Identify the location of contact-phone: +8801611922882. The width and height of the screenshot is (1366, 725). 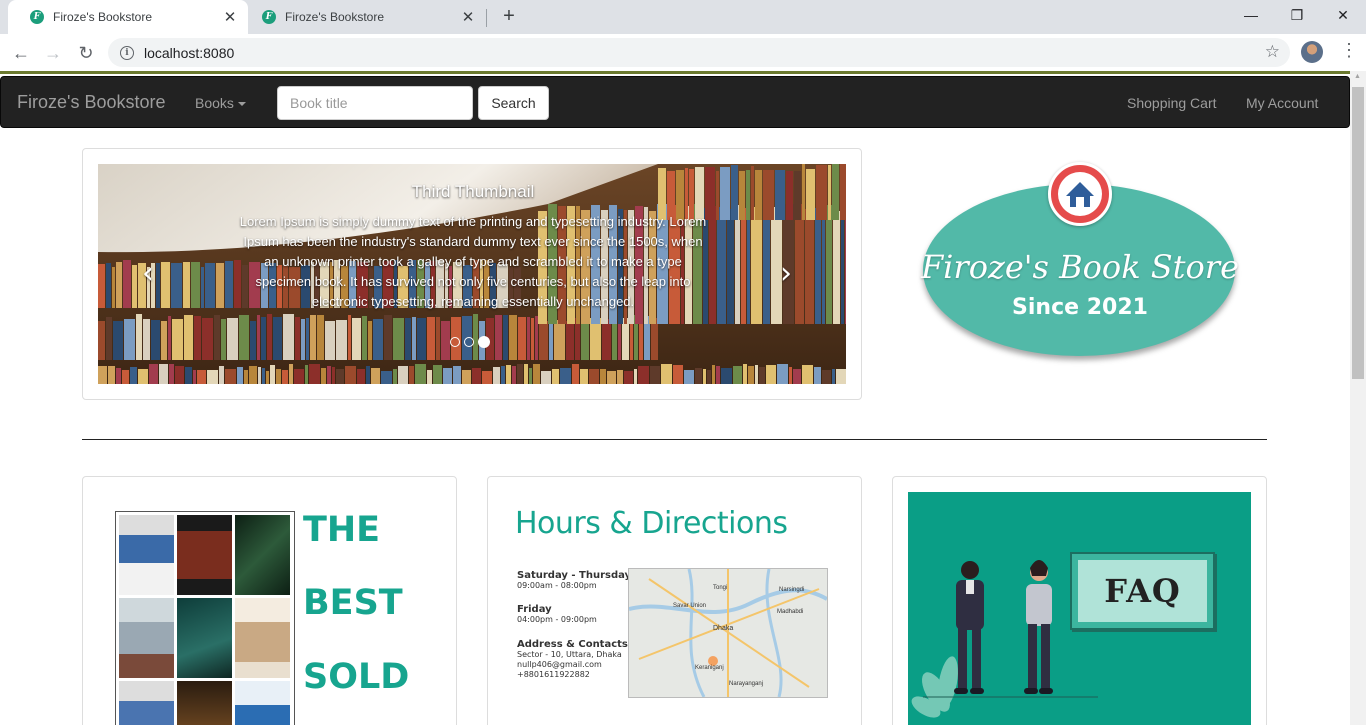
(553, 674).